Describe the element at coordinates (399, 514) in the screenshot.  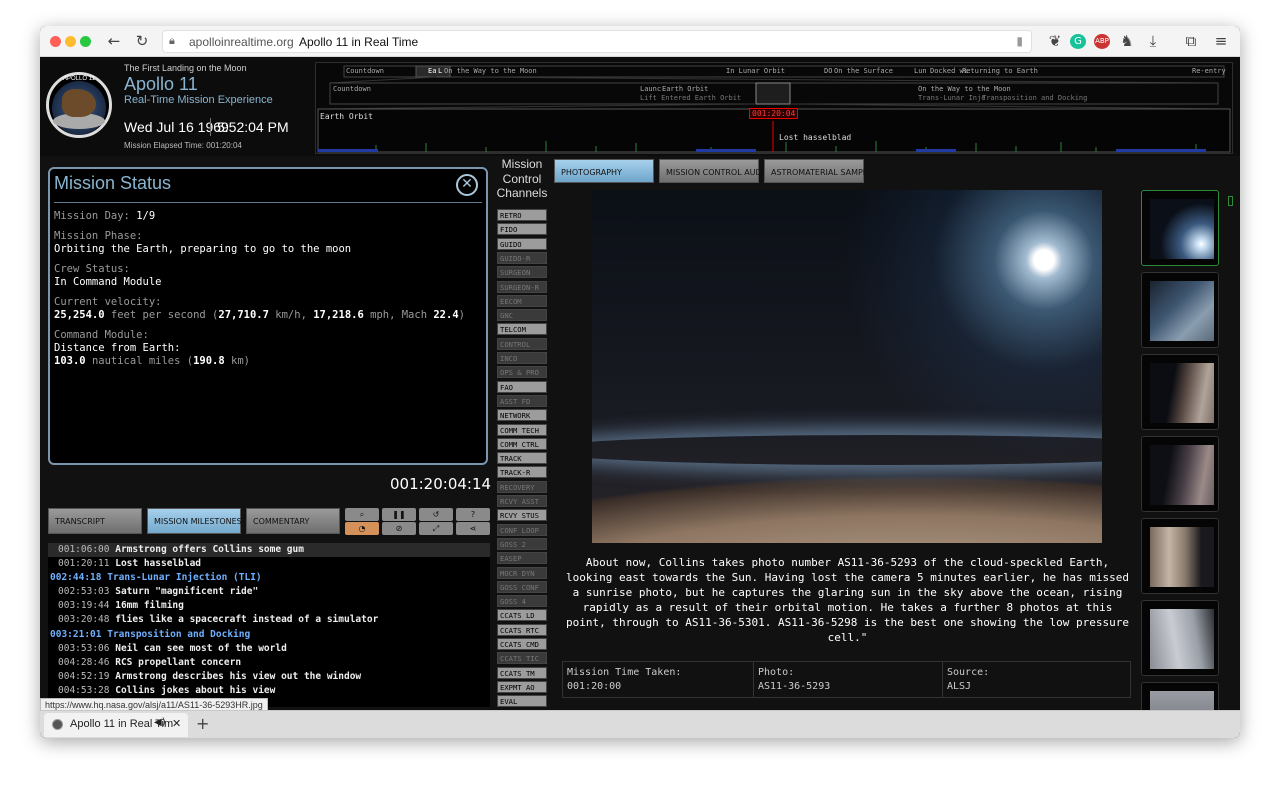
I see `pause-icon: ❚❚` at that location.